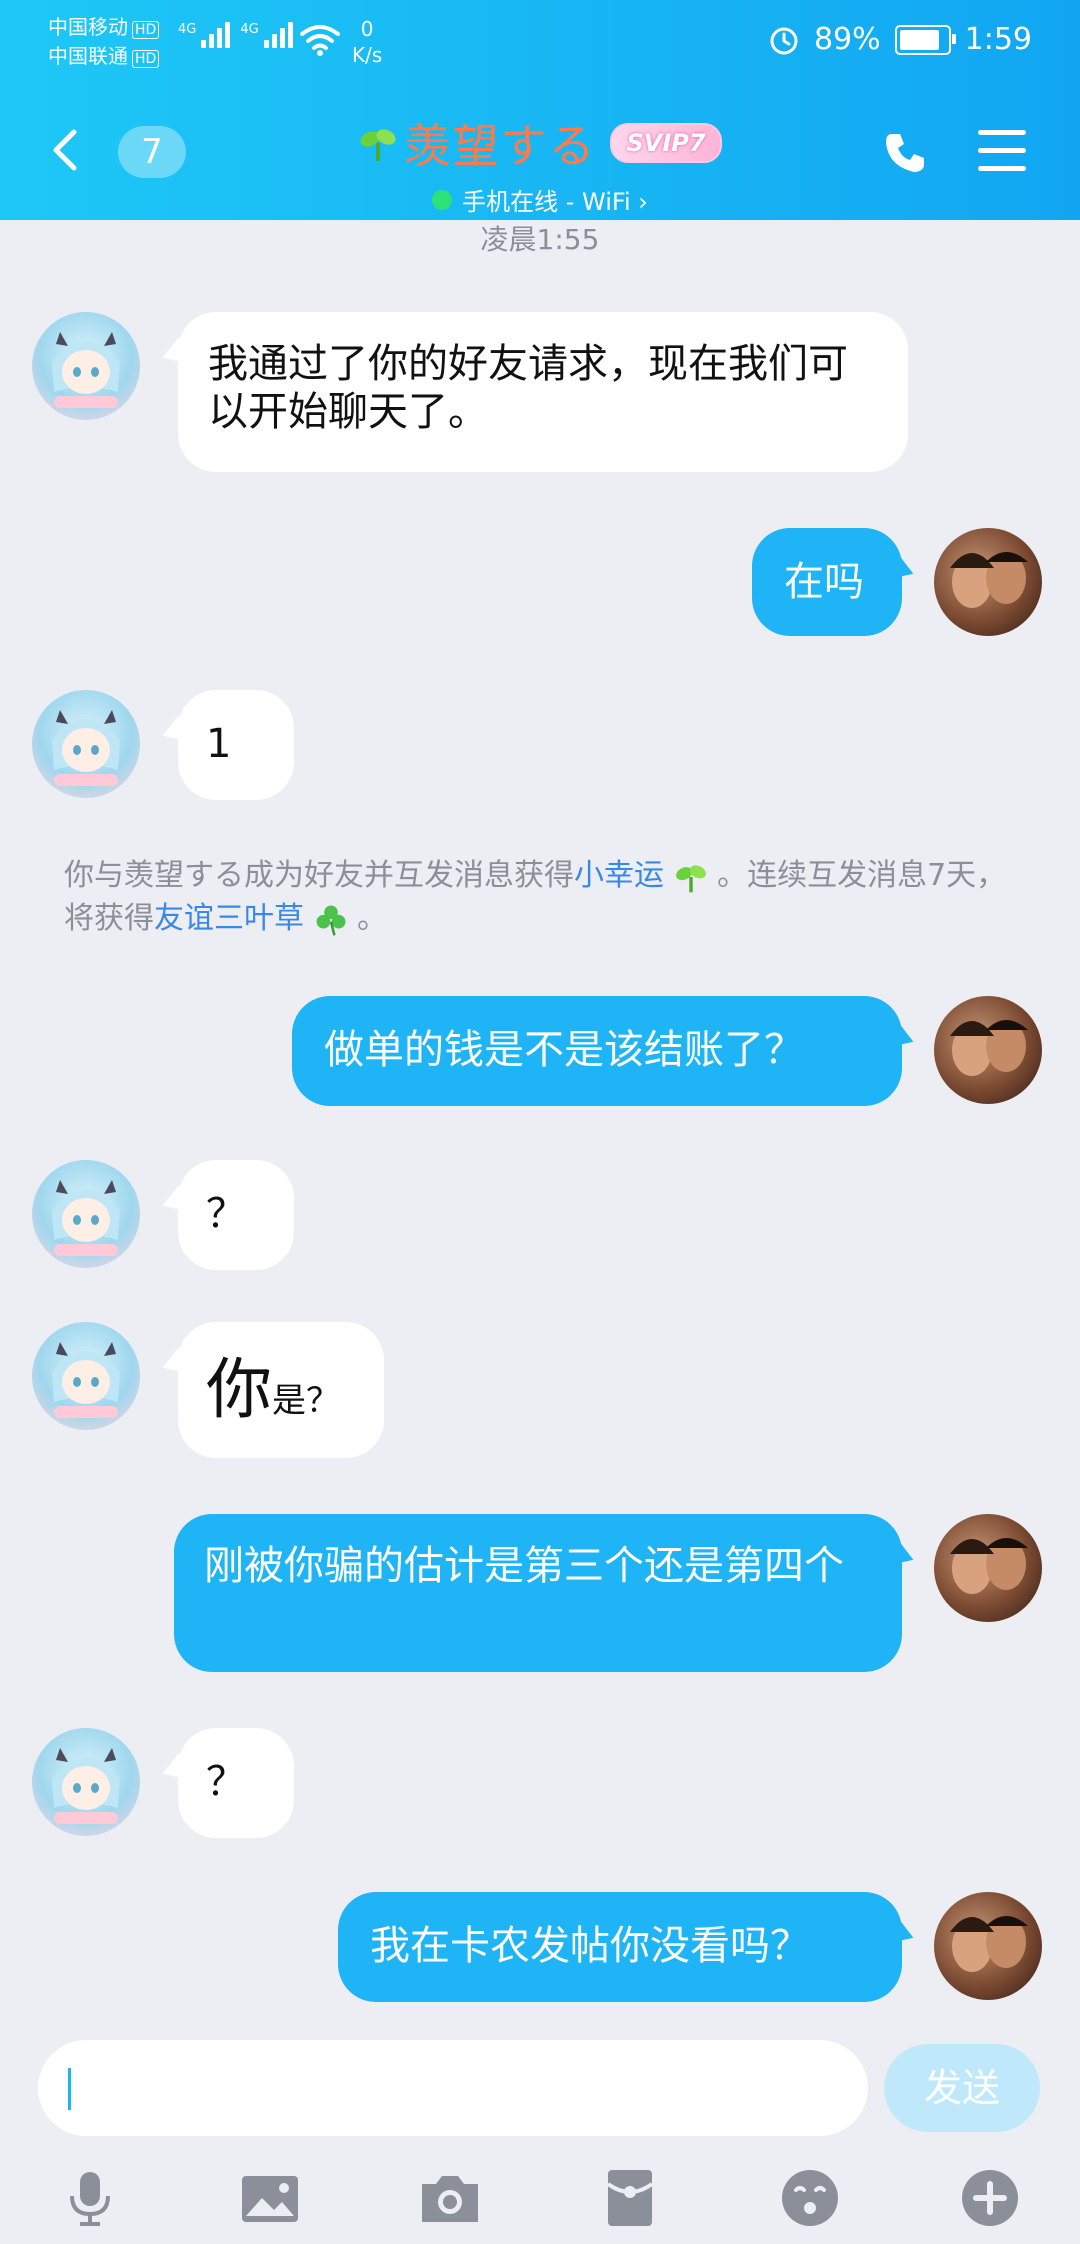  I want to click on message-text: 在吗, so click(824, 582).